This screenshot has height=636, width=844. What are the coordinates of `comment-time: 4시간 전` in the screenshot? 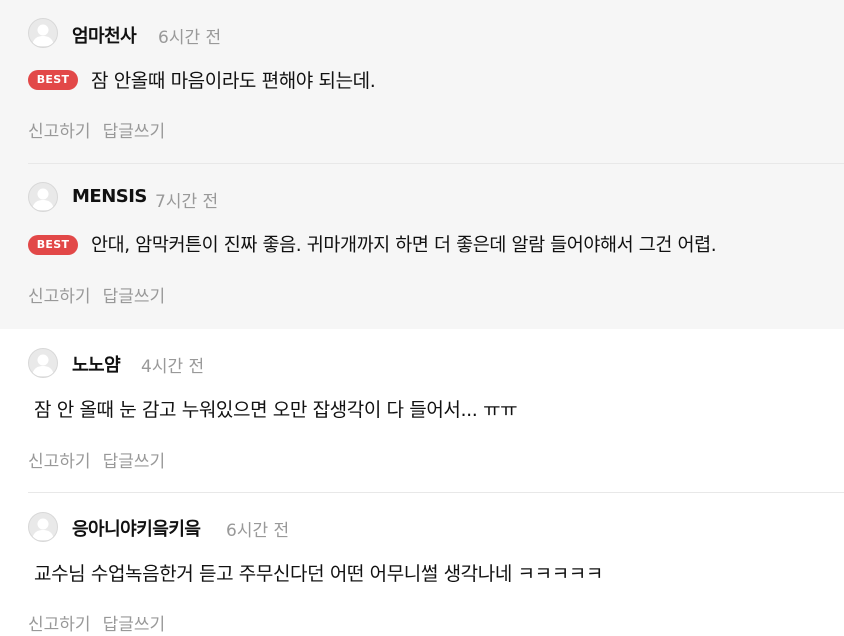 It's located at (173, 367).